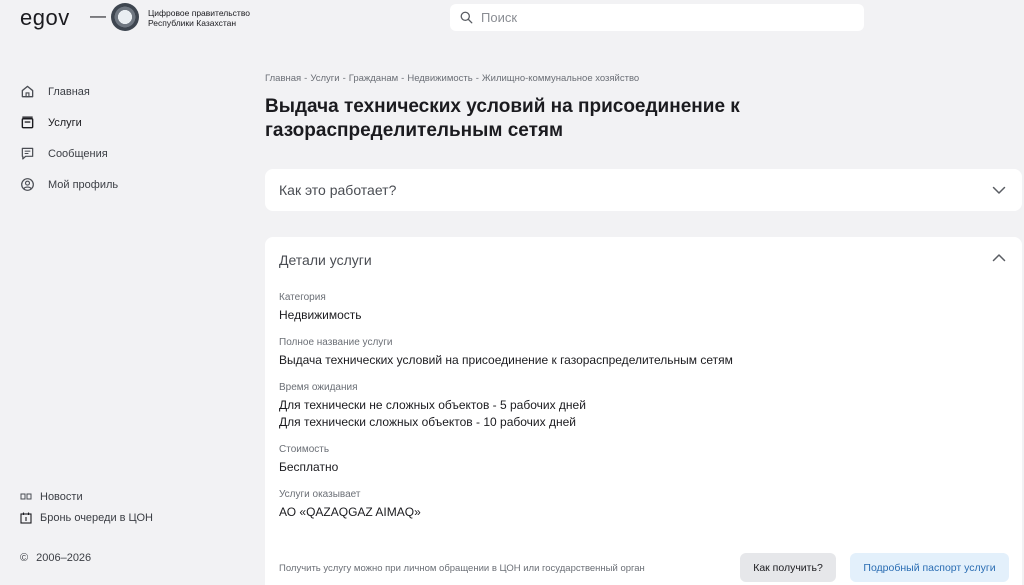 Image resolution: width=1024 pixels, height=585 pixels. Describe the element at coordinates (27, 122) in the screenshot. I see `services-icon` at that location.